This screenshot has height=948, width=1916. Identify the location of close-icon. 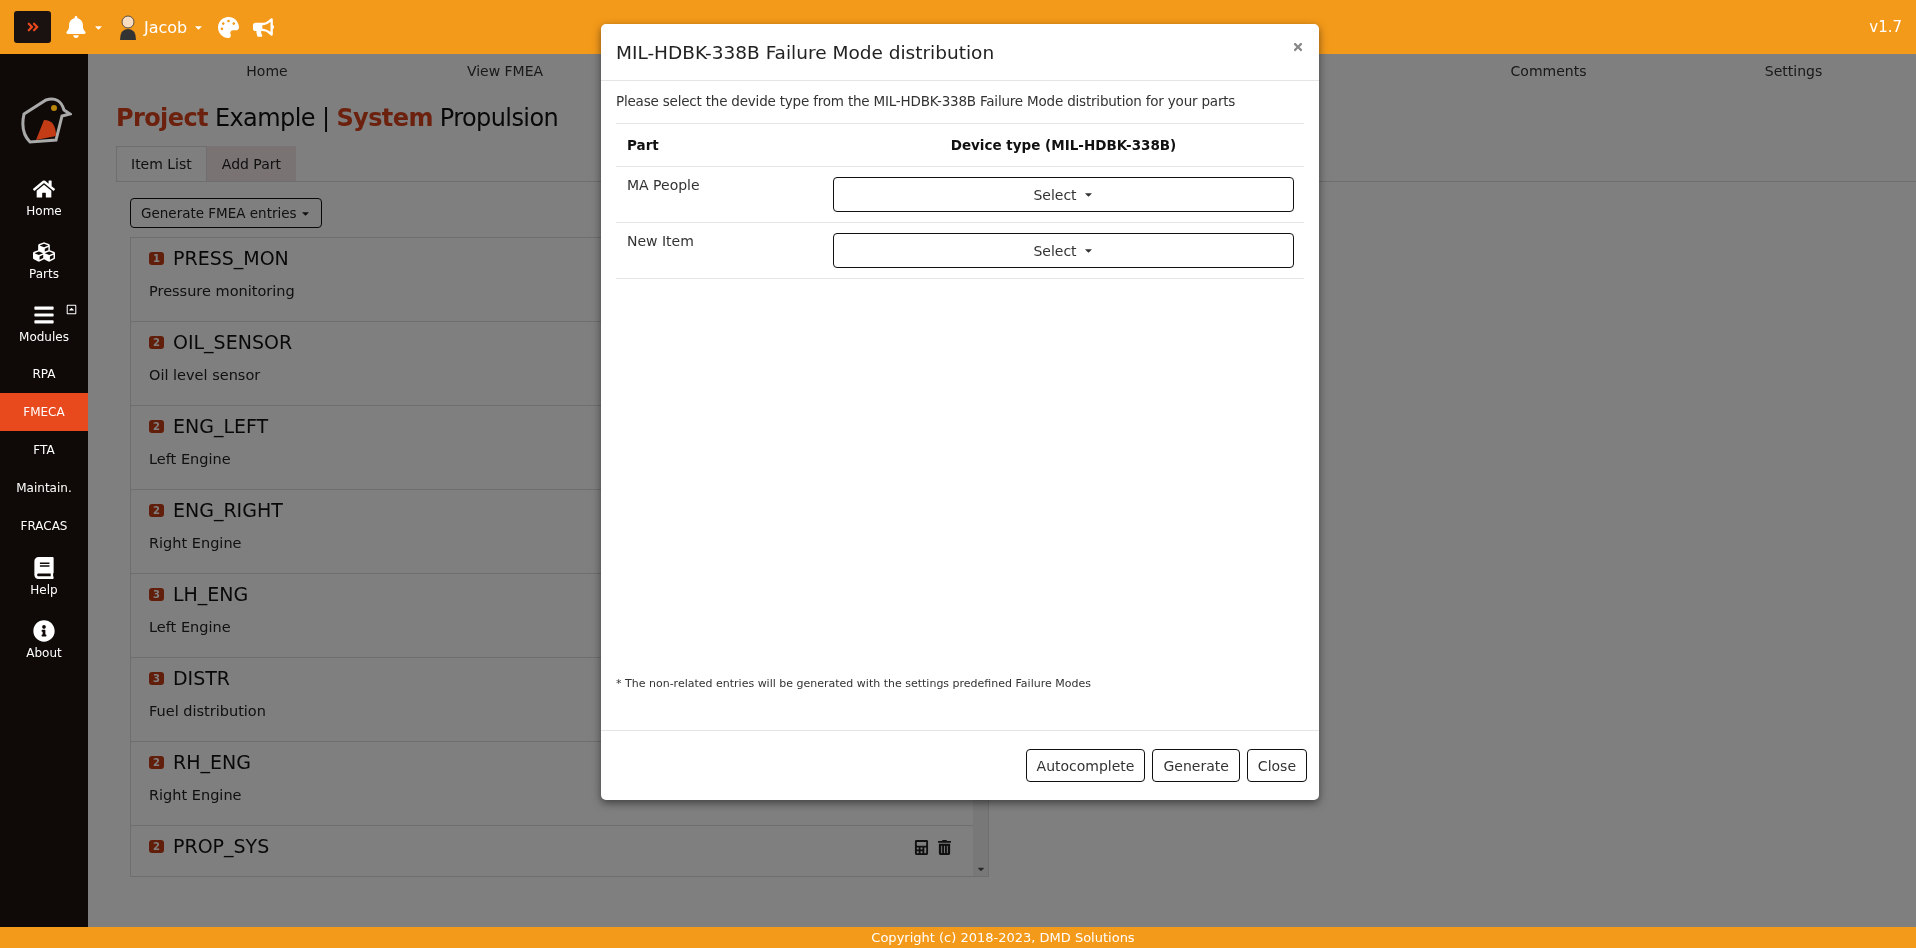
(1298, 47).